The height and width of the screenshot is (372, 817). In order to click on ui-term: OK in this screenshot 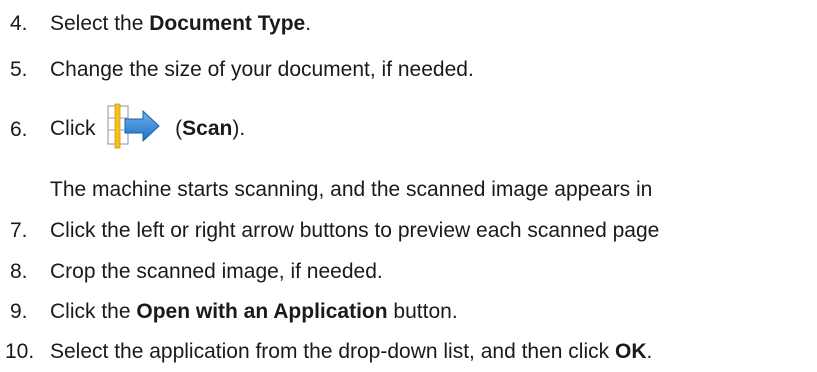, I will do `click(630, 351)`.